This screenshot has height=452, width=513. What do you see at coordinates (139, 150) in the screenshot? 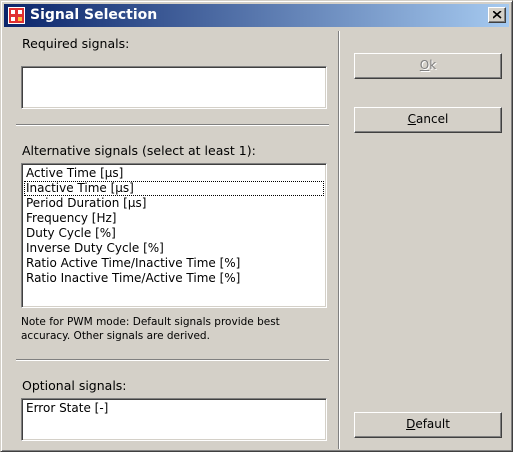
I see `alternative-signals-label: Alternative signals (select at least 1):` at bounding box center [139, 150].